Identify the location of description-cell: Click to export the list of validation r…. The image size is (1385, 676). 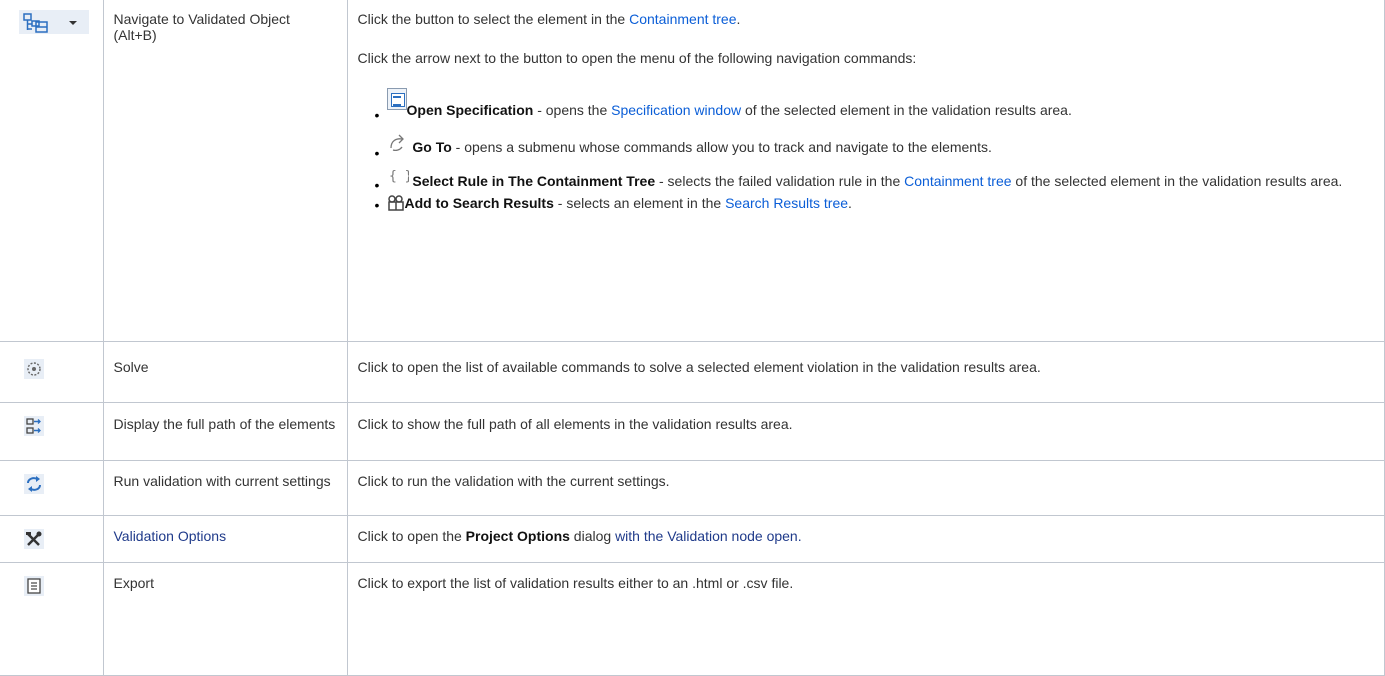
(865, 618).